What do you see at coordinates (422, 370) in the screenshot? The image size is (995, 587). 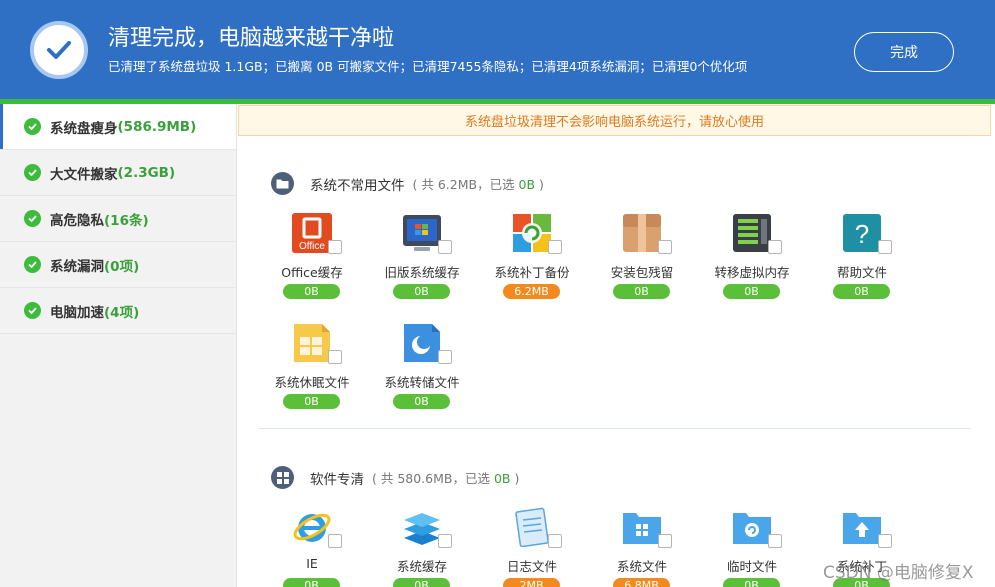 I see `item-dump-file: 系统转储文件 0B` at bounding box center [422, 370].